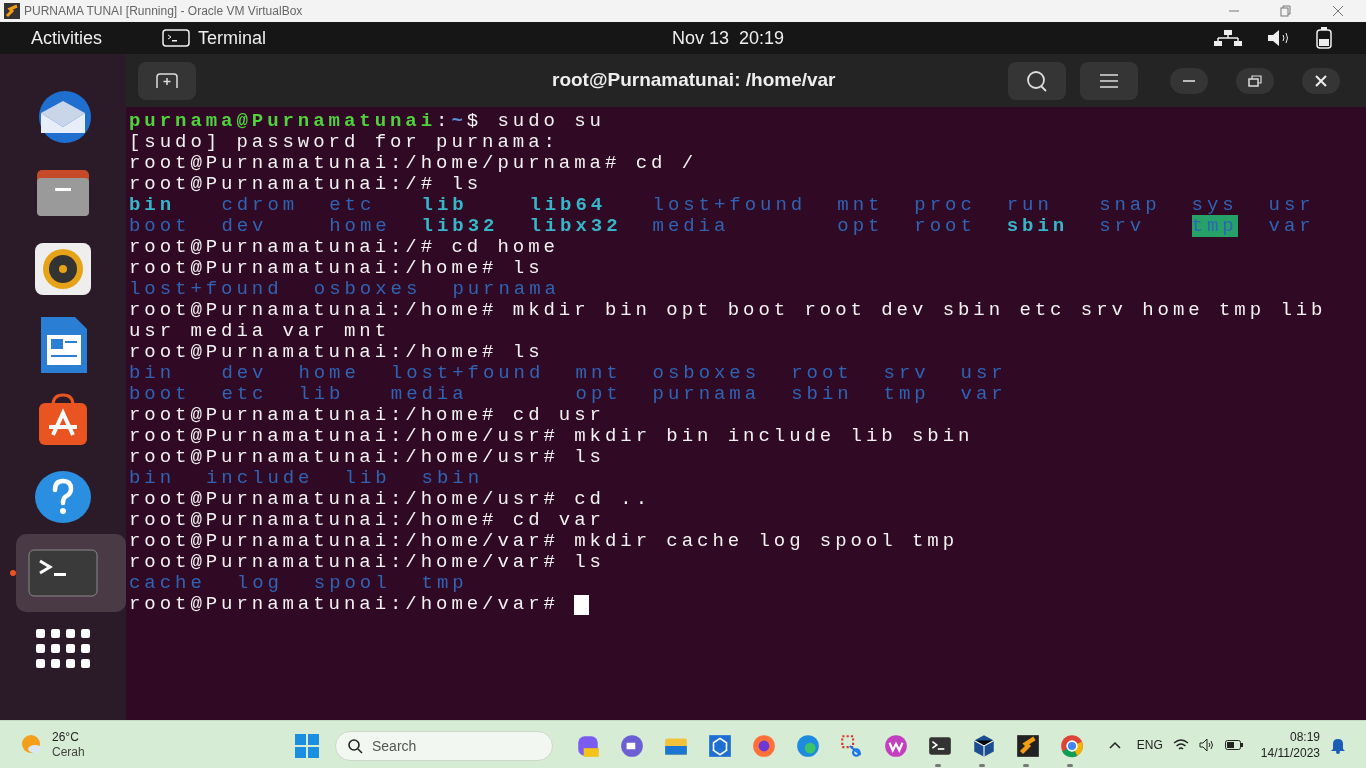  I want to click on directory-name: lib32, so click(460, 226).